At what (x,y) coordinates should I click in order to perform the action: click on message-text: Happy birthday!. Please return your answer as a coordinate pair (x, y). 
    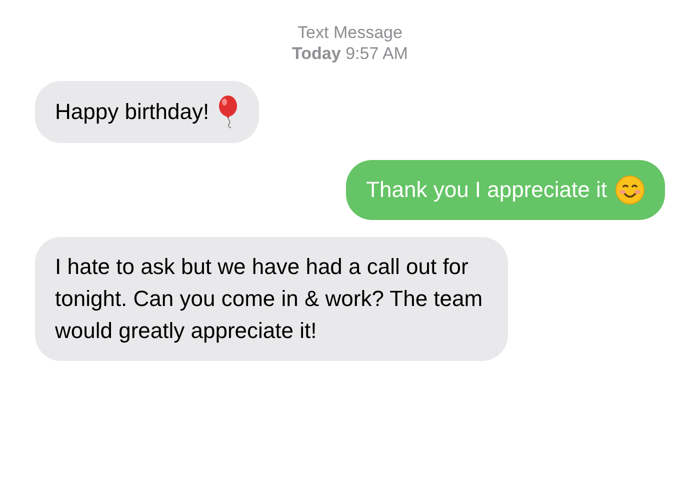
    Looking at the image, I should click on (132, 112).